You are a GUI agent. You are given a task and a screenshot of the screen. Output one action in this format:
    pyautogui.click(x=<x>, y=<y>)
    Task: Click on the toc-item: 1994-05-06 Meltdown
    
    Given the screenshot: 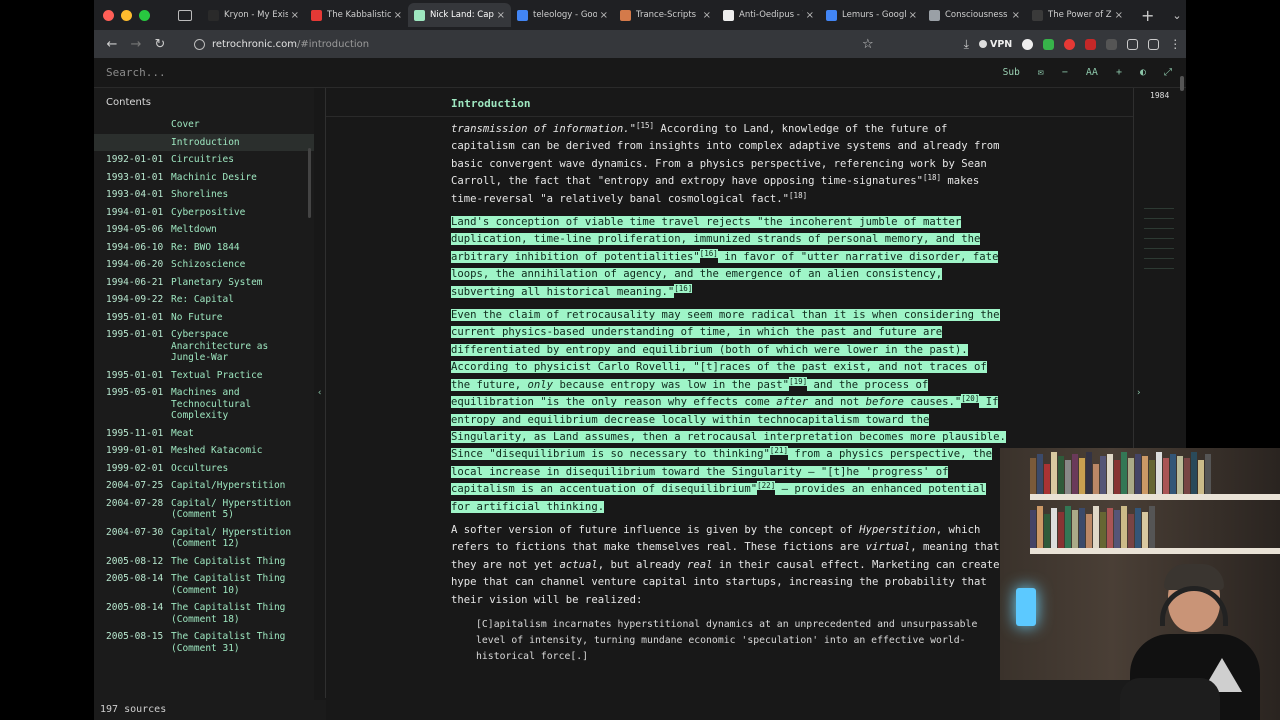 What is the action you would take?
    pyautogui.click(x=204, y=230)
    